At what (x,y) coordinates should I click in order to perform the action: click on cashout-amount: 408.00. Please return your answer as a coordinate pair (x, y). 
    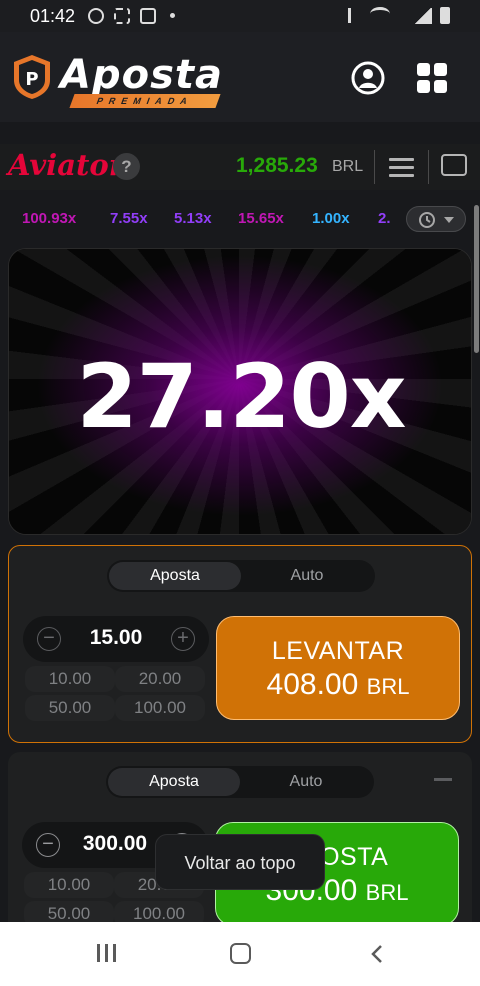
    Looking at the image, I should click on (312, 684).